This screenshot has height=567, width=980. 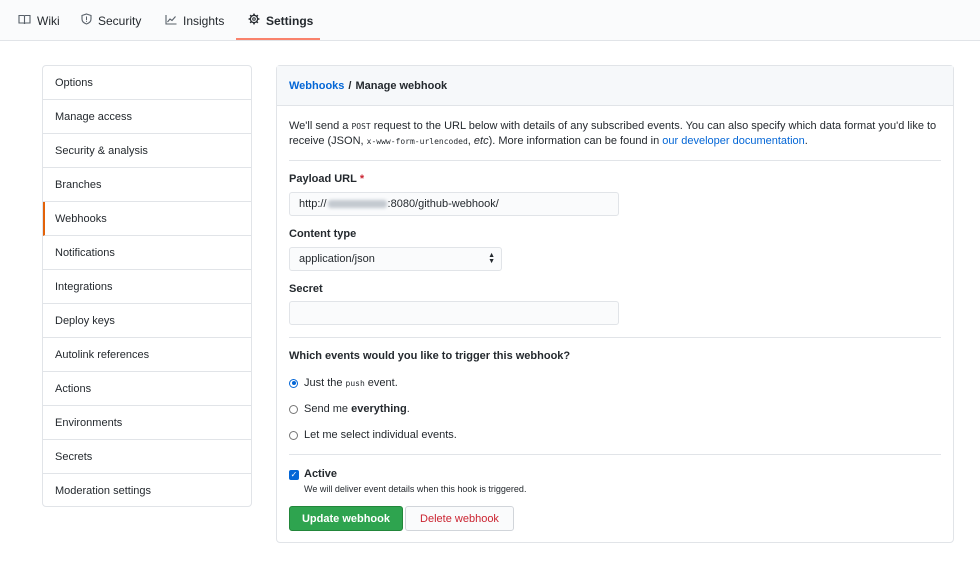 I want to click on sidebar-item-label: Moderation settings, so click(x=103, y=491).